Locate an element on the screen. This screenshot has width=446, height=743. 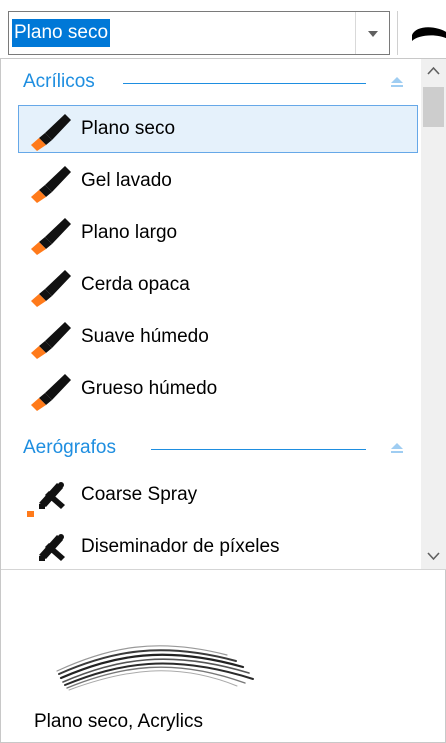
brush-item-label: Cerda opaca is located at coordinates (135, 284).